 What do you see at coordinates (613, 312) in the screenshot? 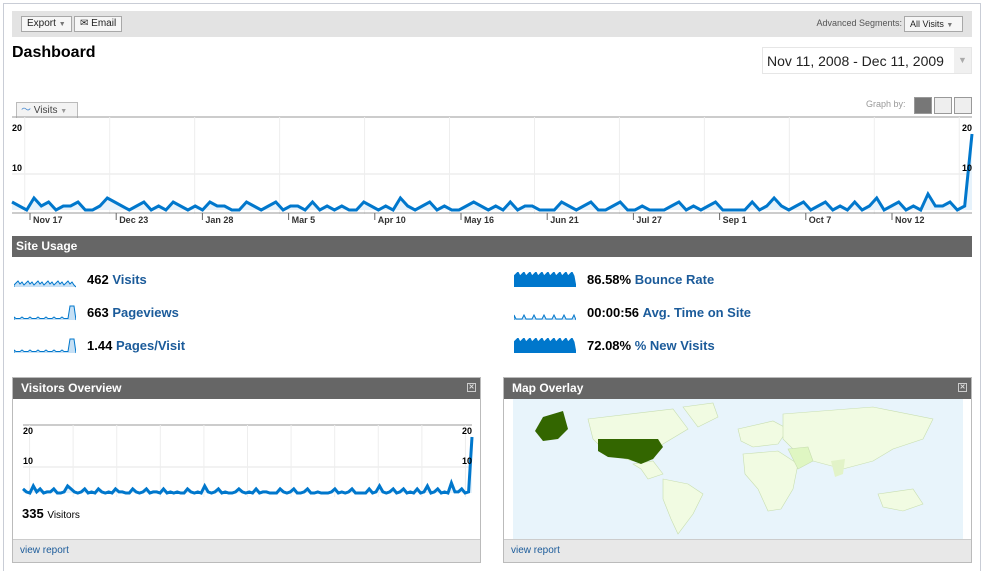
I see `metric-value: 00:00:56` at bounding box center [613, 312].